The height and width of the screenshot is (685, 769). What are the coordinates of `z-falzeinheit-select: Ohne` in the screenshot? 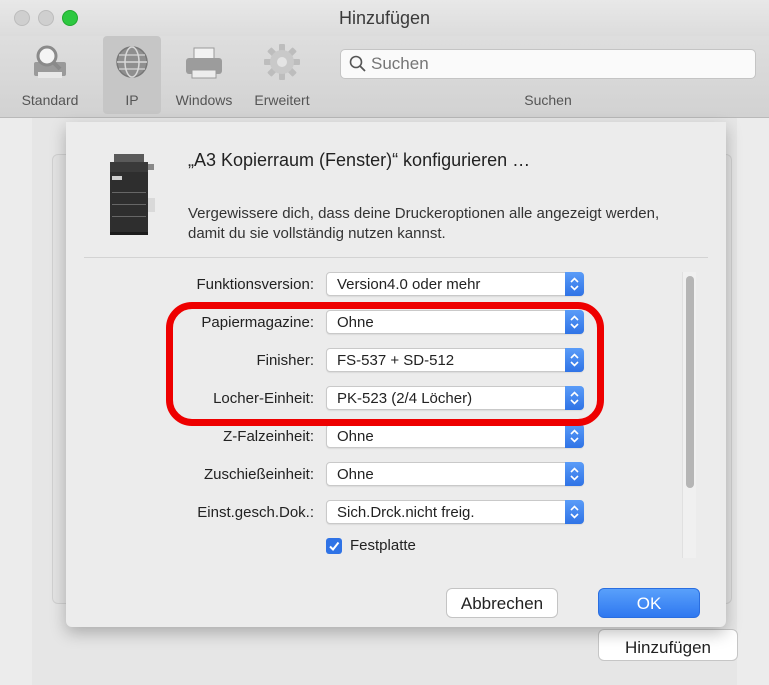 It's located at (455, 436).